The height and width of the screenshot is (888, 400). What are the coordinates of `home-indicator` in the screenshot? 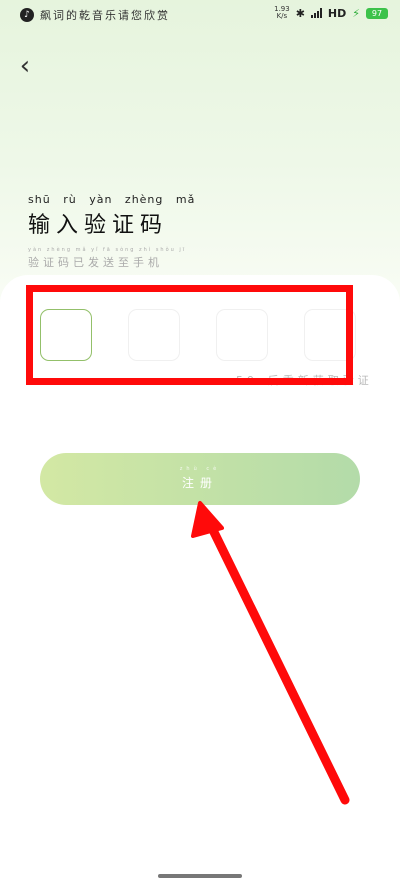 It's located at (200, 876).